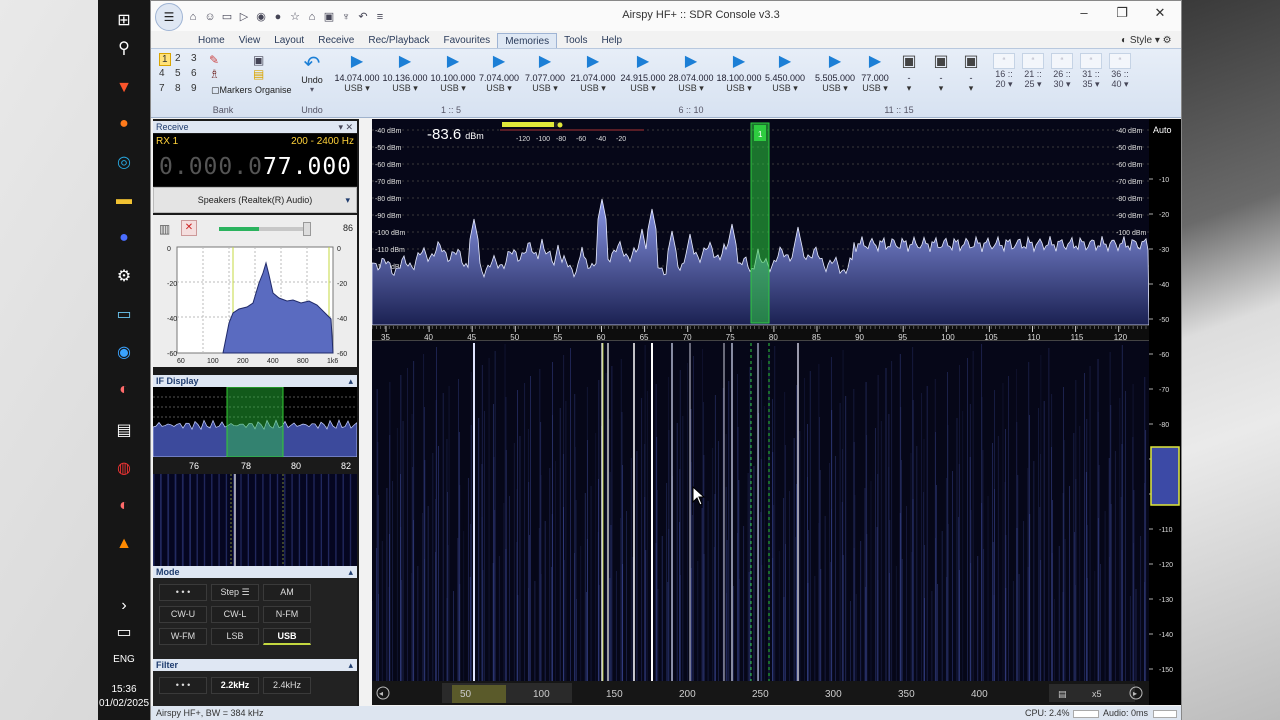 Image resolution: width=1280 pixels, height=720 pixels. What do you see at coordinates (124, 659) in the screenshot?
I see `language-indicator: ENG` at bounding box center [124, 659].